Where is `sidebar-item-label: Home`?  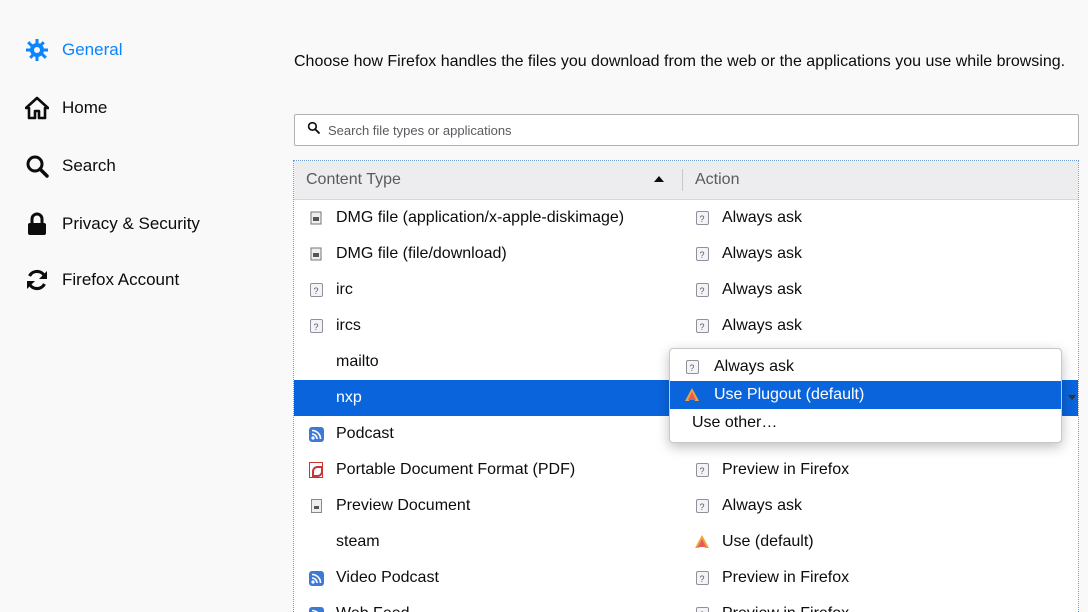 sidebar-item-label: Home is located at coordinates (85, 107).